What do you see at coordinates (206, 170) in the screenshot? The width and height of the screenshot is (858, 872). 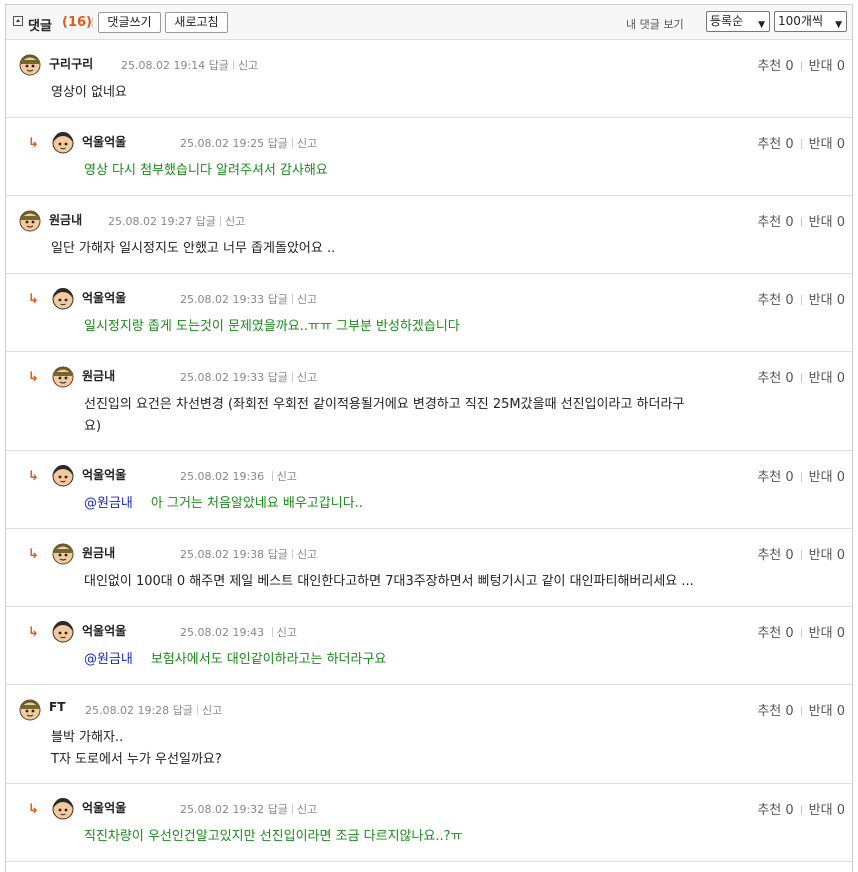 I see `comment-body: 영상 다시 첨부했습니다 알려주셔서 감사해요` at bounding box center [206, 170].